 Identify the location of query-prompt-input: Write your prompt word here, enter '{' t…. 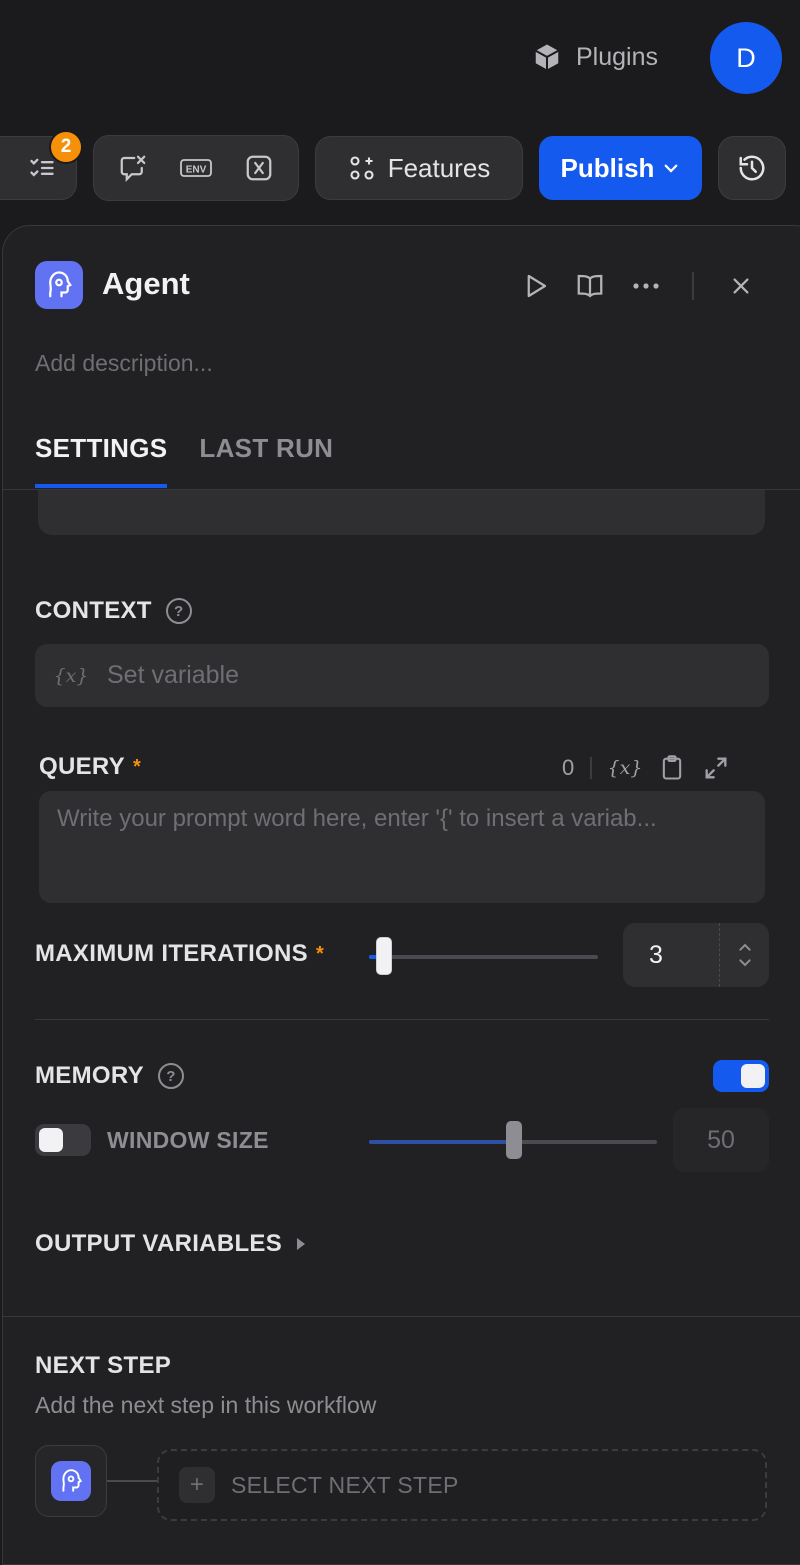
(402, 847).